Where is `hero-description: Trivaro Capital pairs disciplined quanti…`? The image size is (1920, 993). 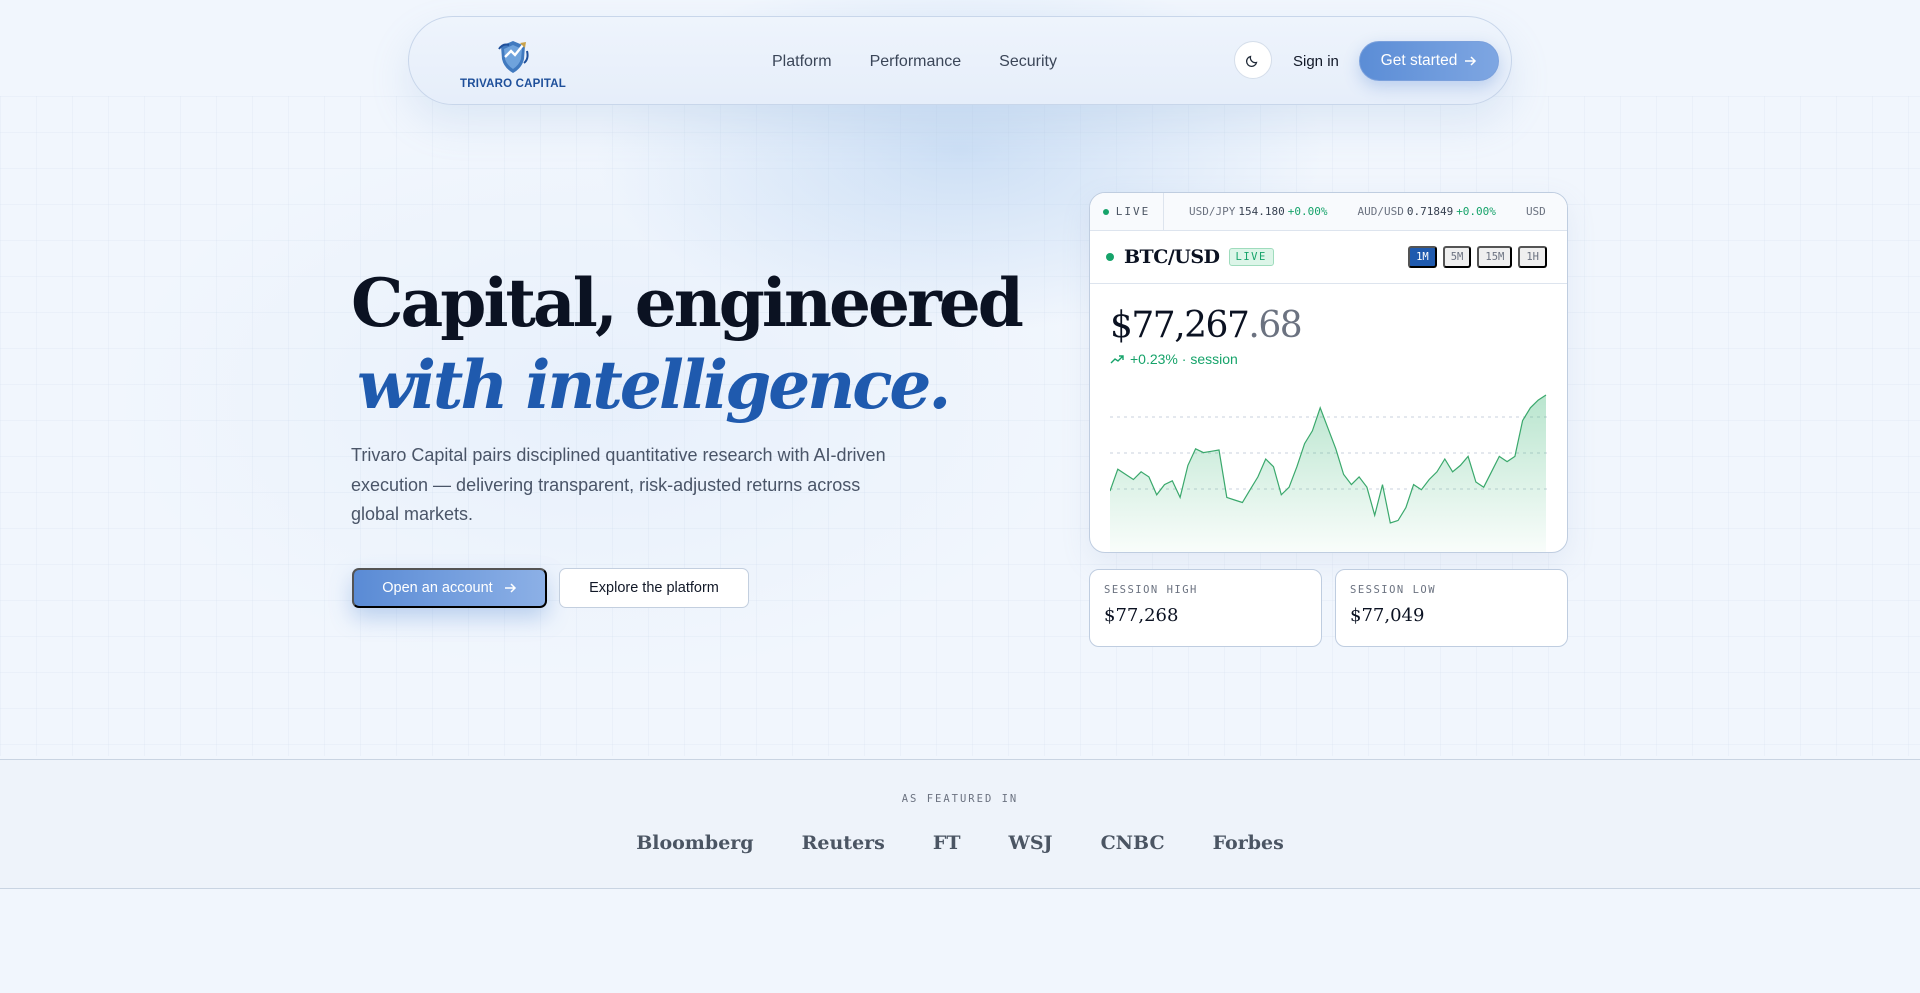
hero-description: Trivaro Capital pairs disciplined quanti… is located at coordinates (618, 484).